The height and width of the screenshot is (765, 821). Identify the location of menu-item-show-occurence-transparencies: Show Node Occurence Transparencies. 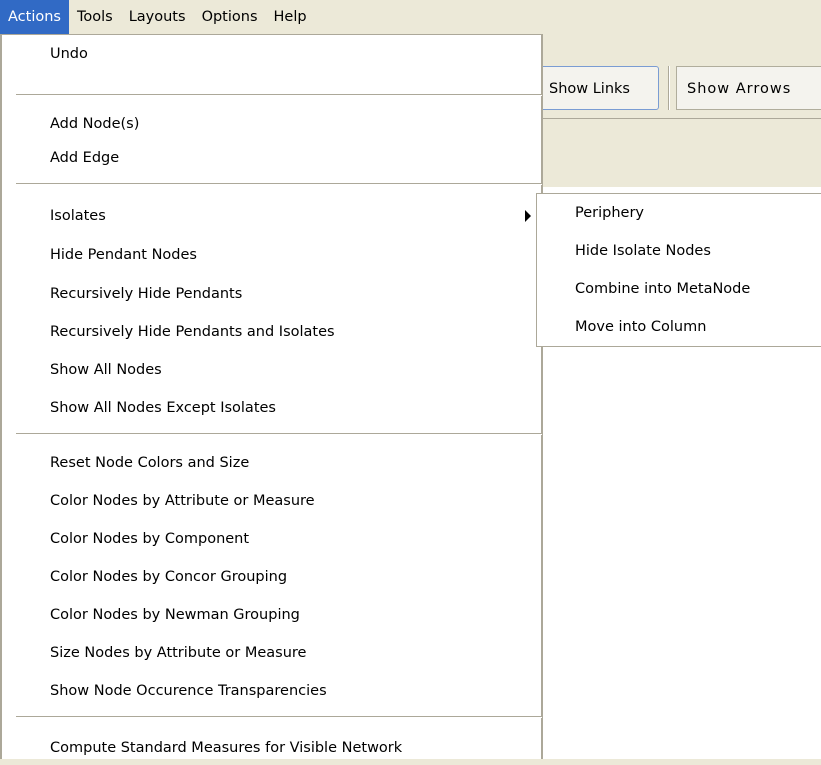
(188, 691).